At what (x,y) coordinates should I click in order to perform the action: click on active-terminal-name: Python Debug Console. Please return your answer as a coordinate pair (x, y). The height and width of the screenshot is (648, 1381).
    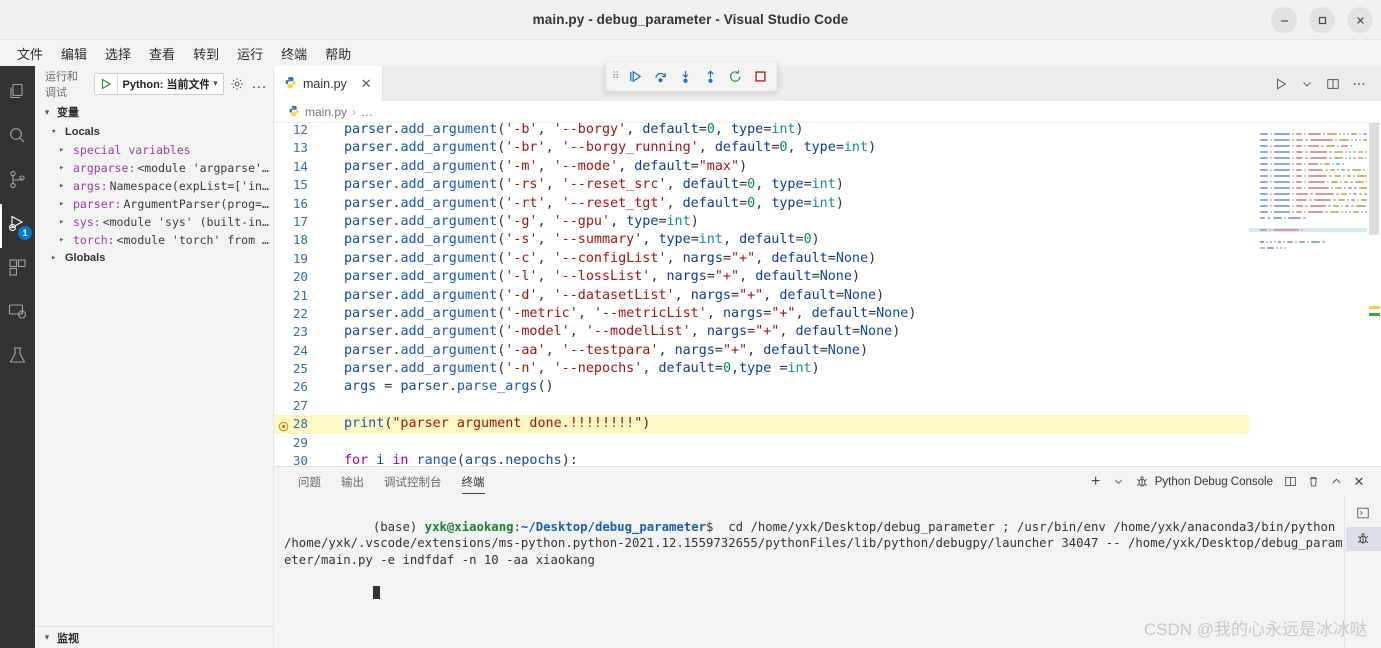
    Looking at the image, I should click on (1216, 482).